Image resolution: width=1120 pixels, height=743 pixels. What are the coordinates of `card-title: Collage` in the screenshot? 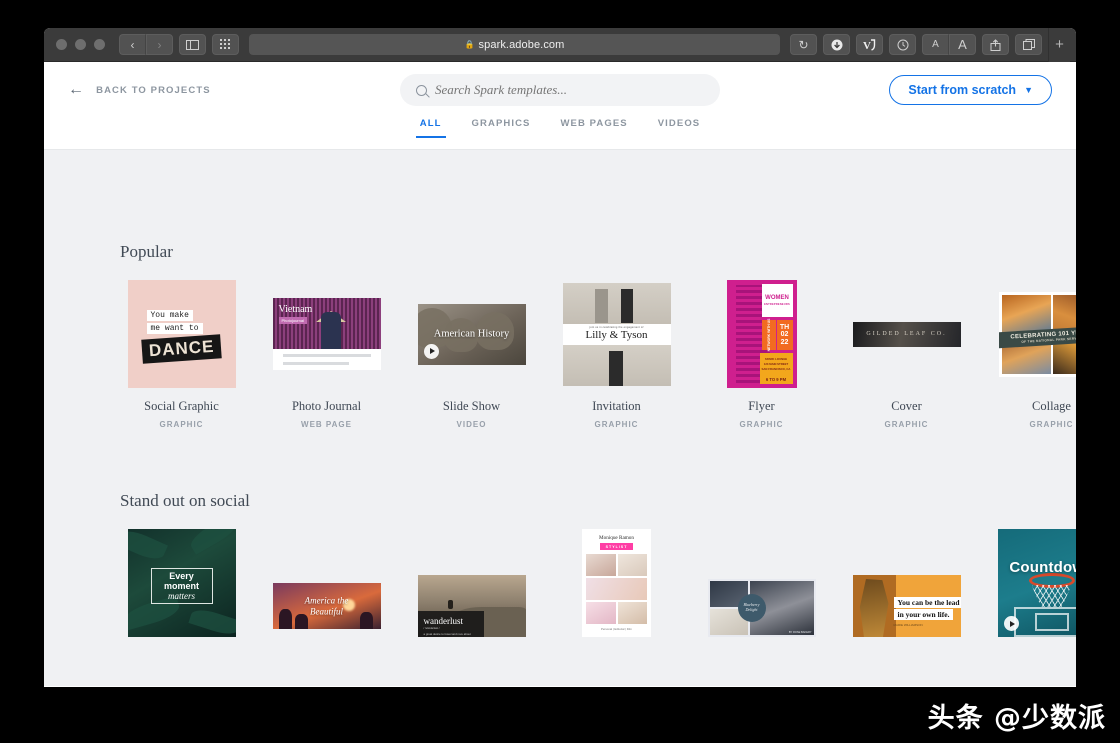 It's located at (1051, 406).